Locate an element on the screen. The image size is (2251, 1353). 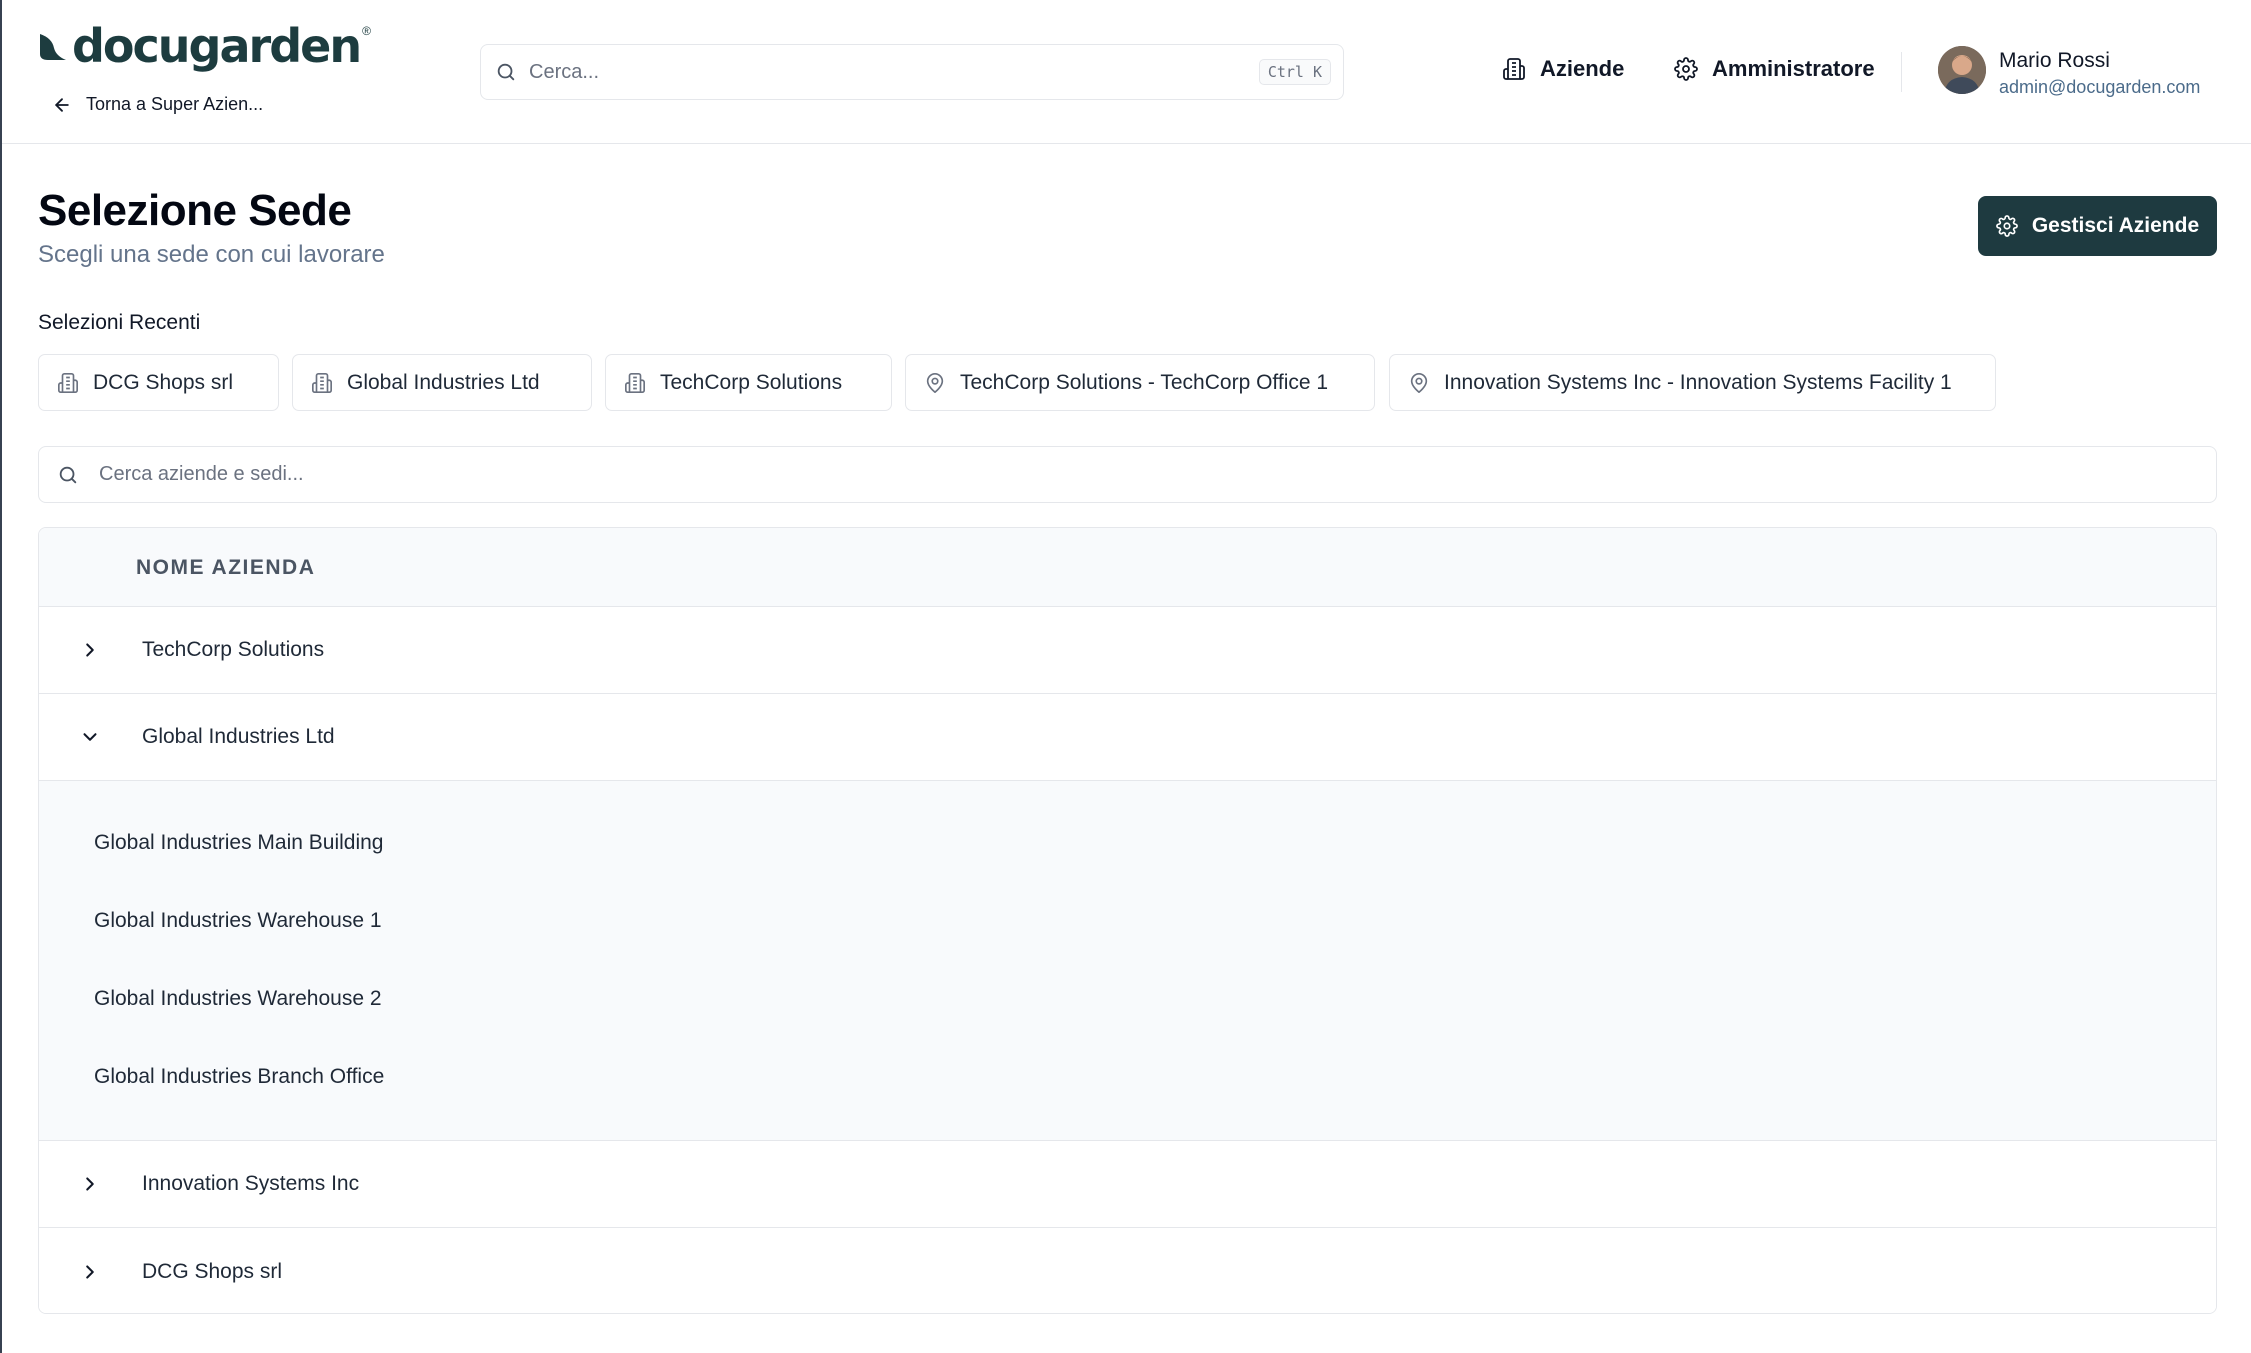
table-row-innovation-systems: Innovation Systems Inc is located at coordinates (1127, 1184).